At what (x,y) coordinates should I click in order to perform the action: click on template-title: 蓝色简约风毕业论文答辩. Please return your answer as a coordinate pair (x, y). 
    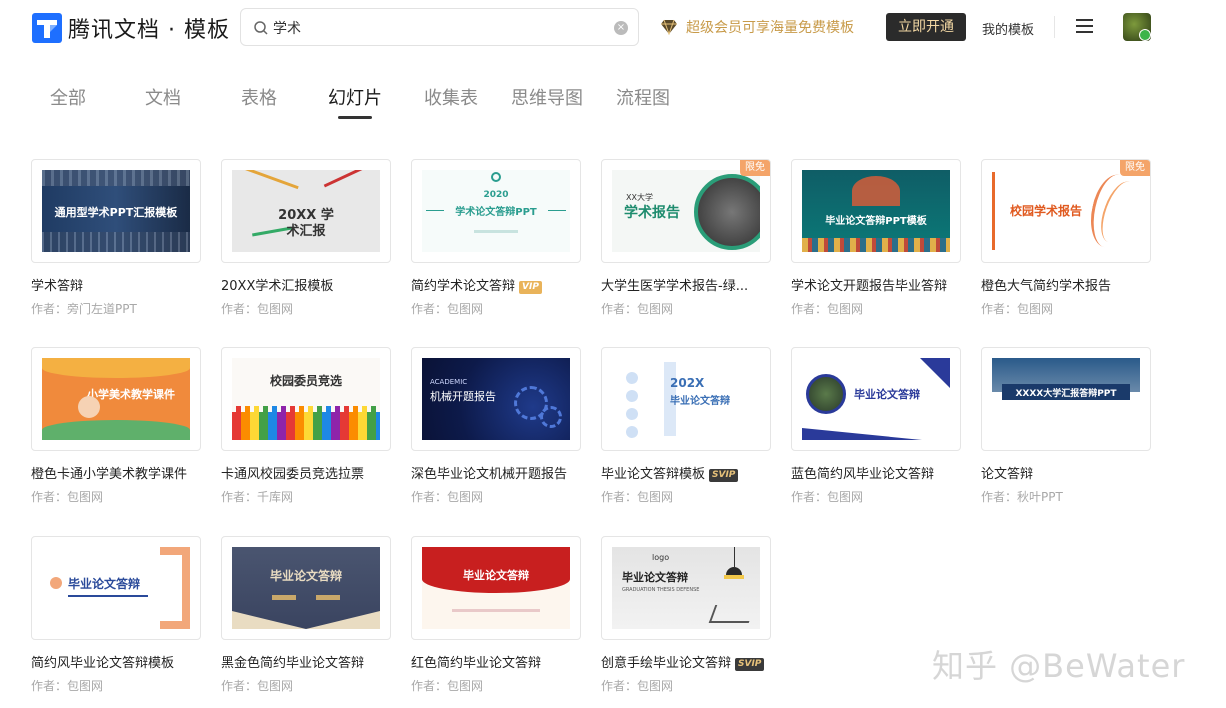
    Looking at the image, I should click on (879, 472).